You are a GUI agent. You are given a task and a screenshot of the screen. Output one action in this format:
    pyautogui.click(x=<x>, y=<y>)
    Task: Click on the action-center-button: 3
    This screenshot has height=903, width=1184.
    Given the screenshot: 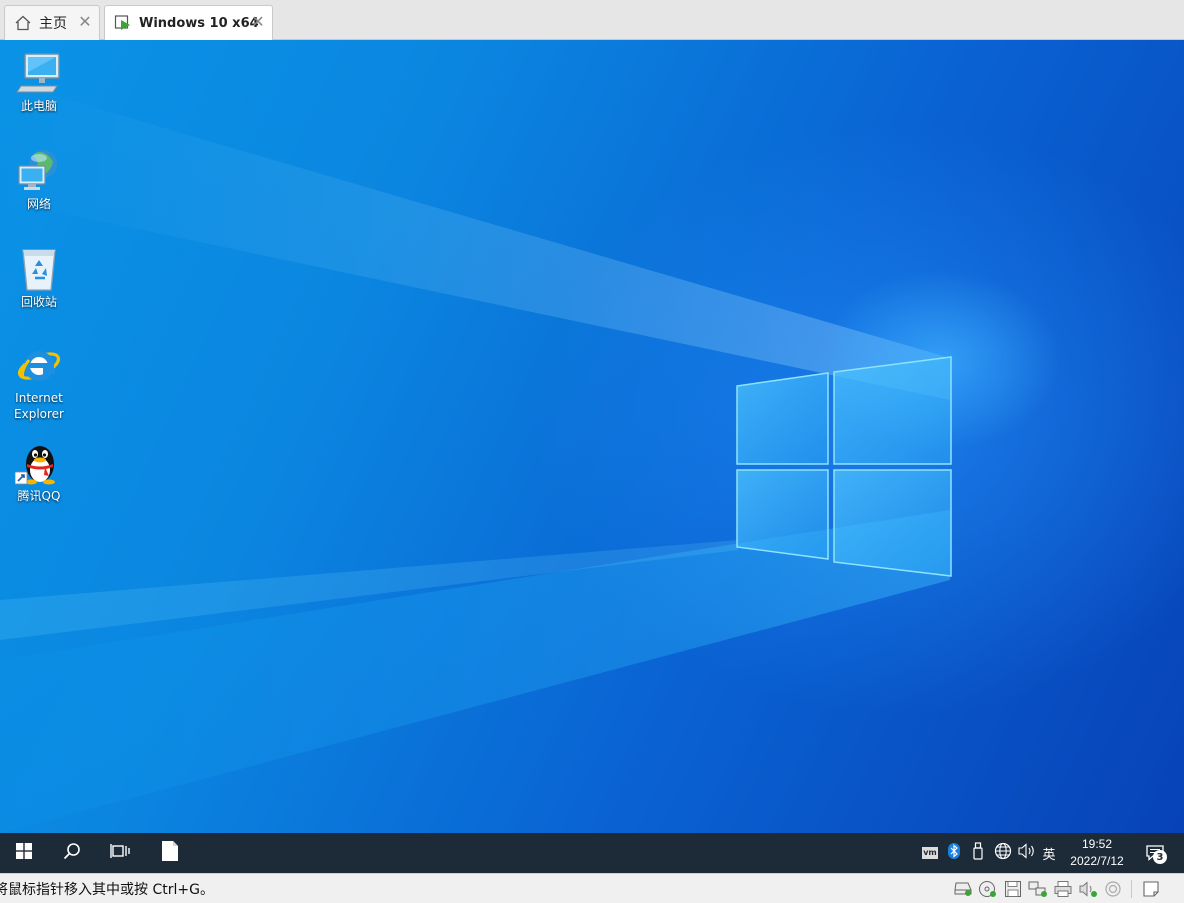 What is the action you would take?
    pyautogui.click(x=1155, y=853)
    